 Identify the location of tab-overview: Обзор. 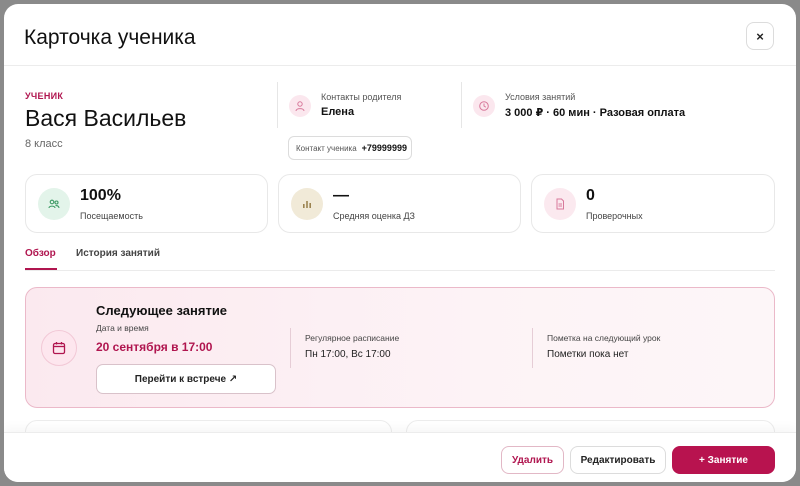
(40, 253).